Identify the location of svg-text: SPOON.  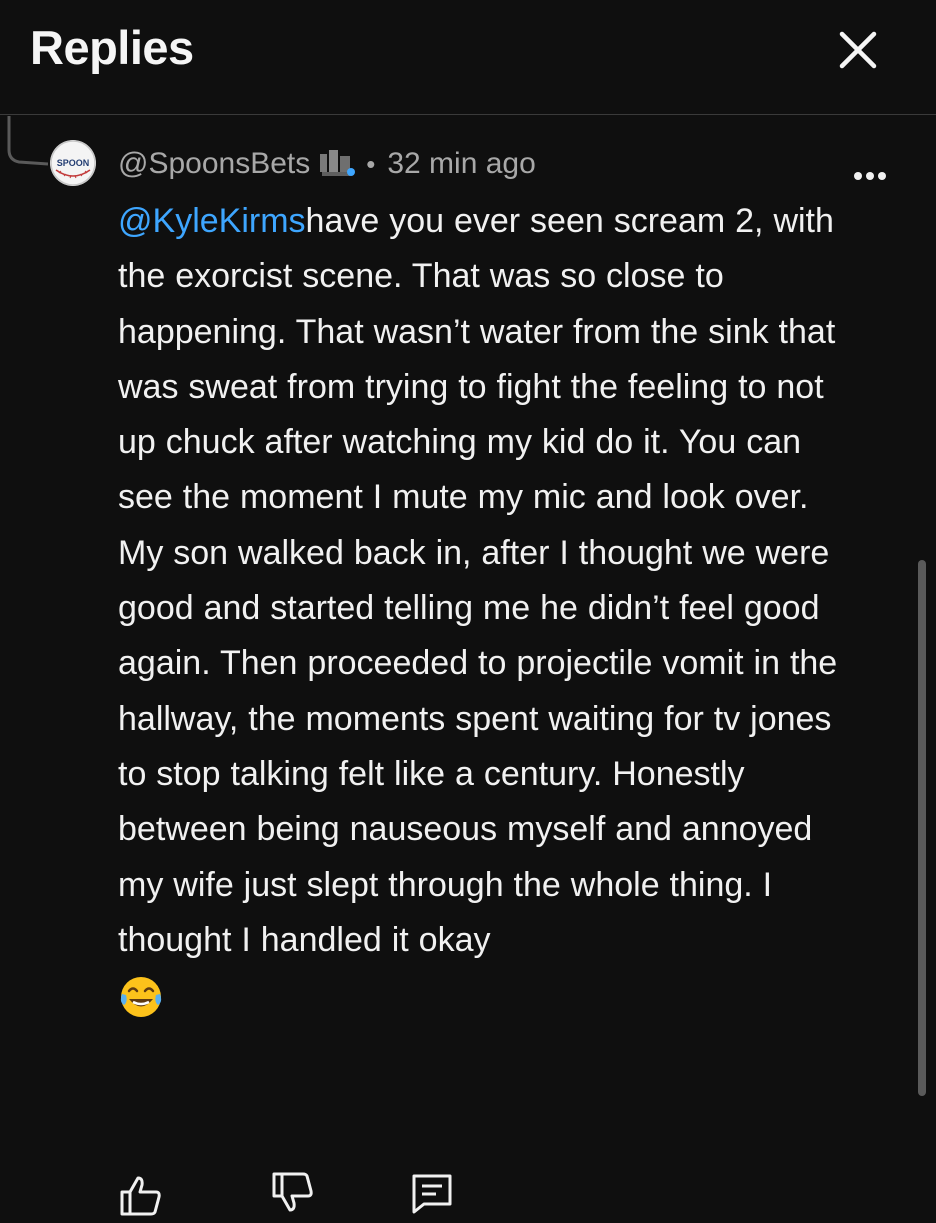
(73, 163).